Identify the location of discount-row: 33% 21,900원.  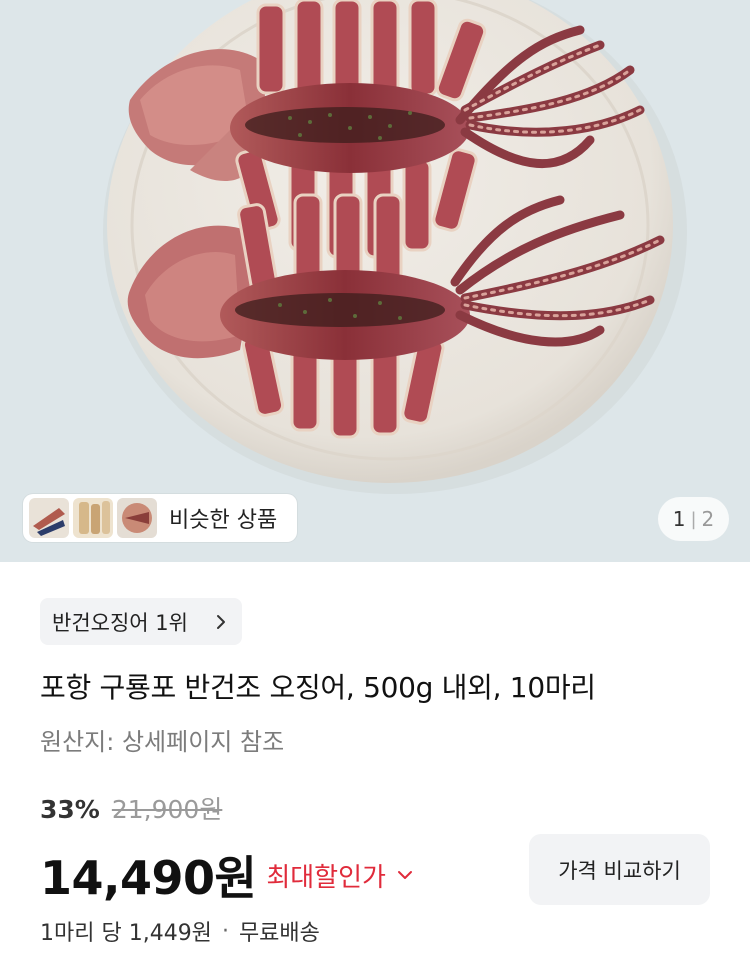
(131, 808).